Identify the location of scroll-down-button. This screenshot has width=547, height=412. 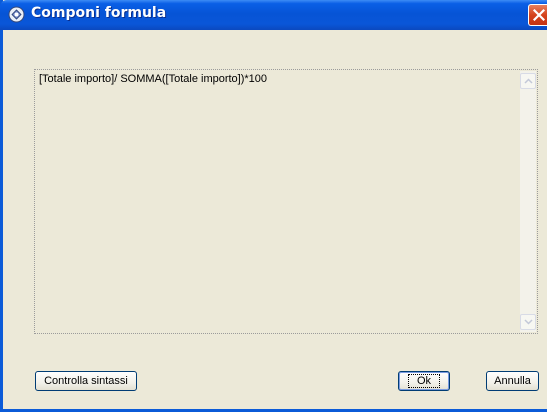
(528, 322).